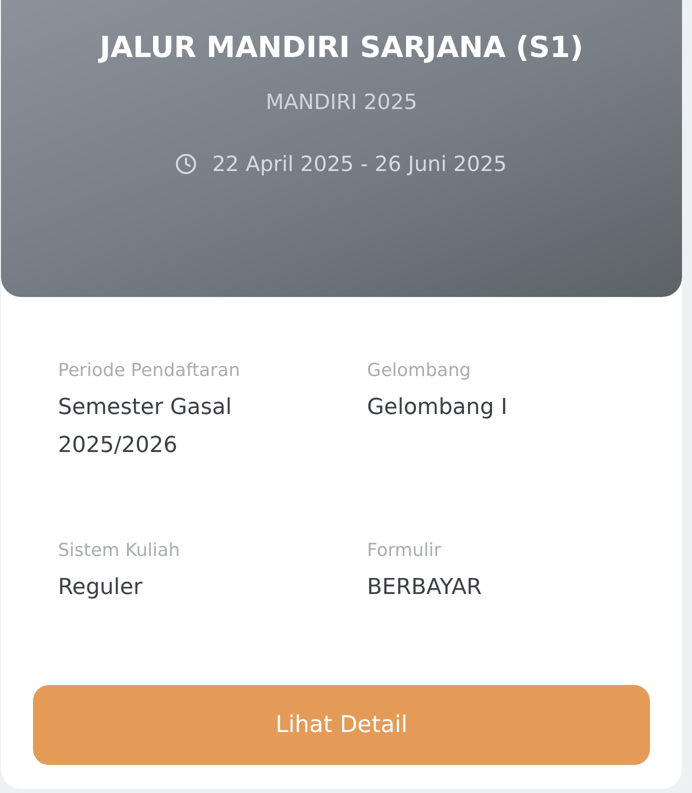 The image size is (692, 793). Describe the element at coordinates (101, 588) in the screenshot. I see `field-value: Reguler` at that location.